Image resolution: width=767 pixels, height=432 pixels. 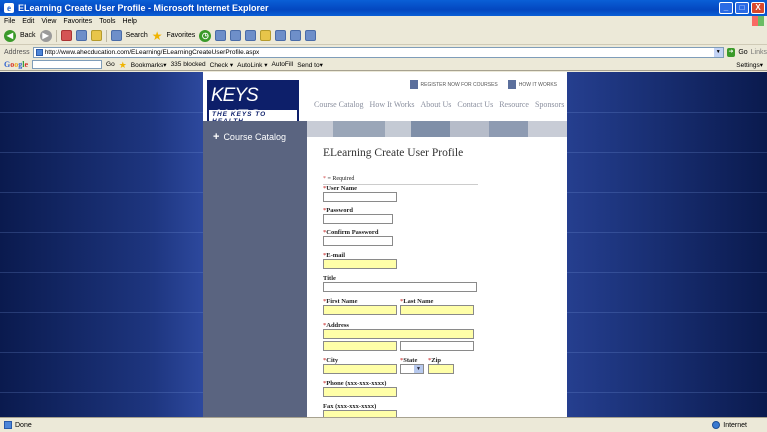 What do you see at coordinates (16, 64) in the screenshot?
I see `google-logo: Google` at bounding box center [16, 64].